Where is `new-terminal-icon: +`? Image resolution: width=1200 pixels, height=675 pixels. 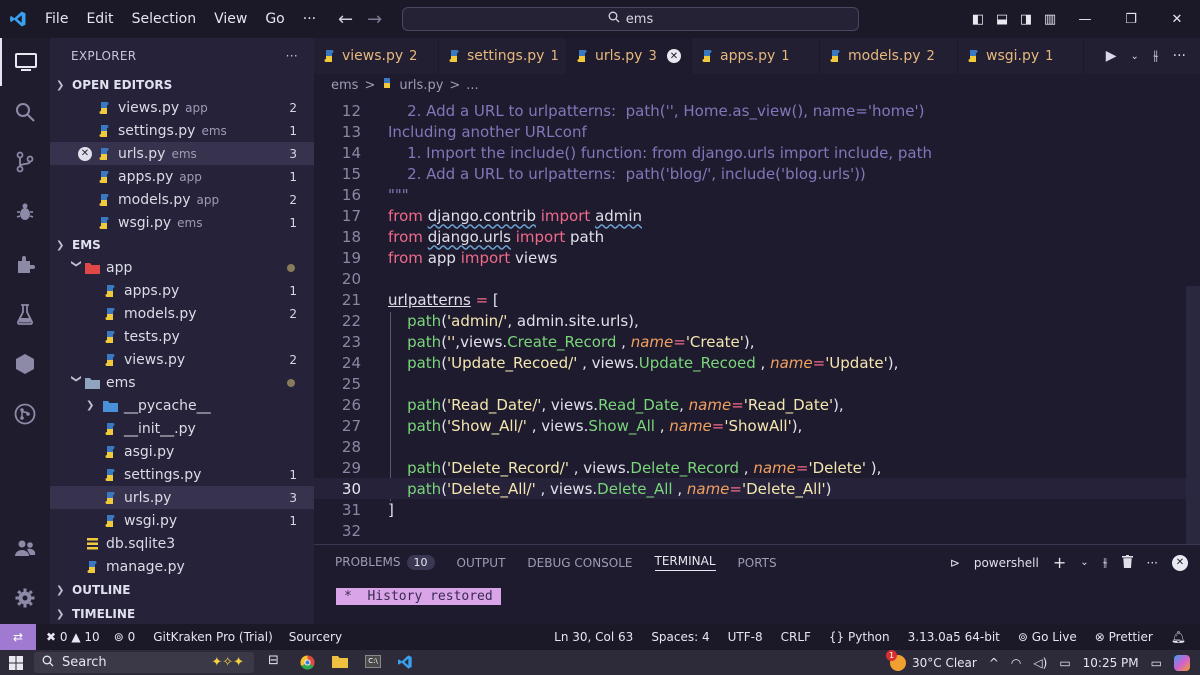 new-terminal-icon: + is located at coordinates (1059, 562).